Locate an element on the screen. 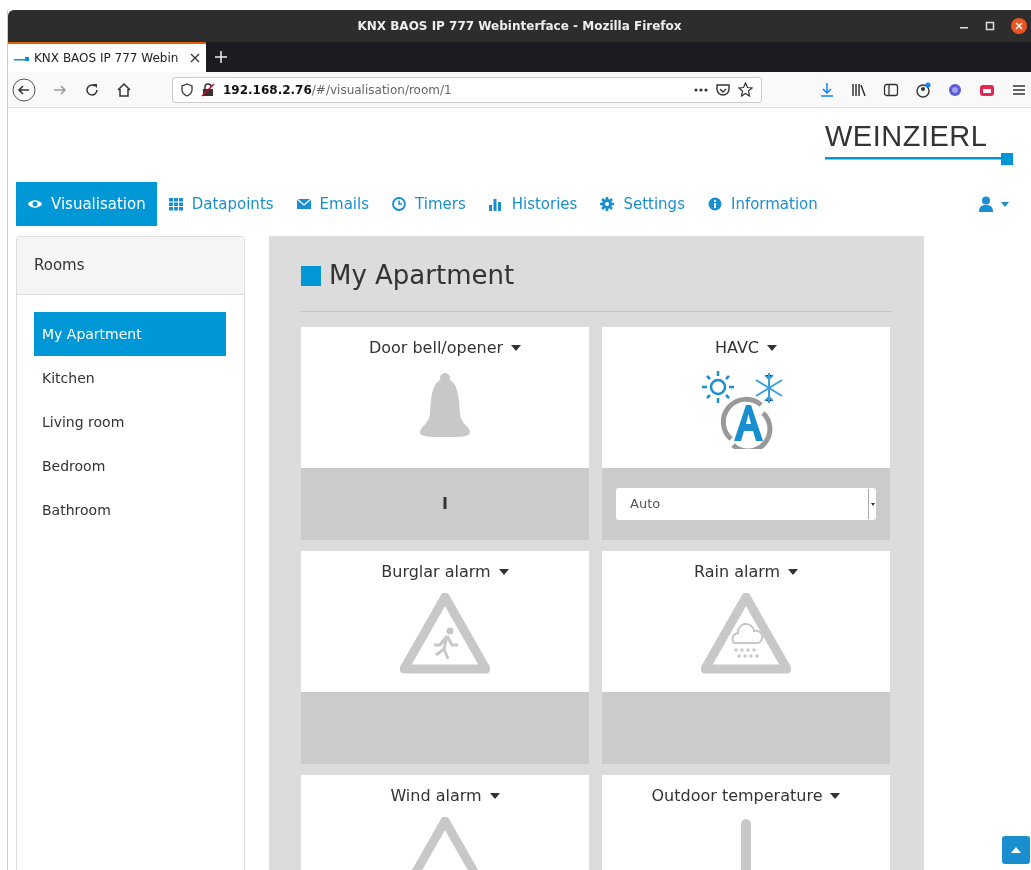  more-icon is located at coordinates (701, 89).